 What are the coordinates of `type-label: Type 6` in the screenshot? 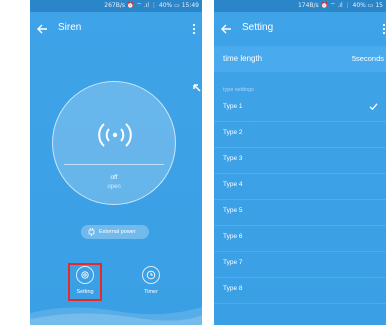 It's located at (233, 236).